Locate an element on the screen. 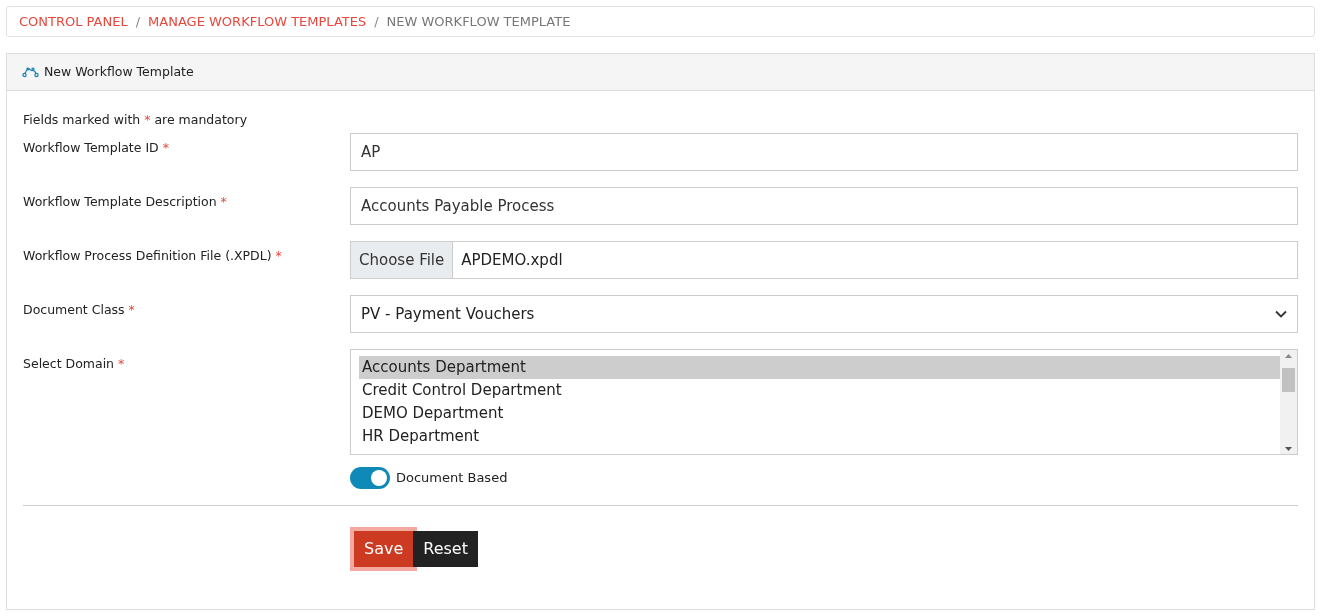 The image size is (1329, 616). select-value: PV - Payment Vouchers is located at coordinates (448, 314).